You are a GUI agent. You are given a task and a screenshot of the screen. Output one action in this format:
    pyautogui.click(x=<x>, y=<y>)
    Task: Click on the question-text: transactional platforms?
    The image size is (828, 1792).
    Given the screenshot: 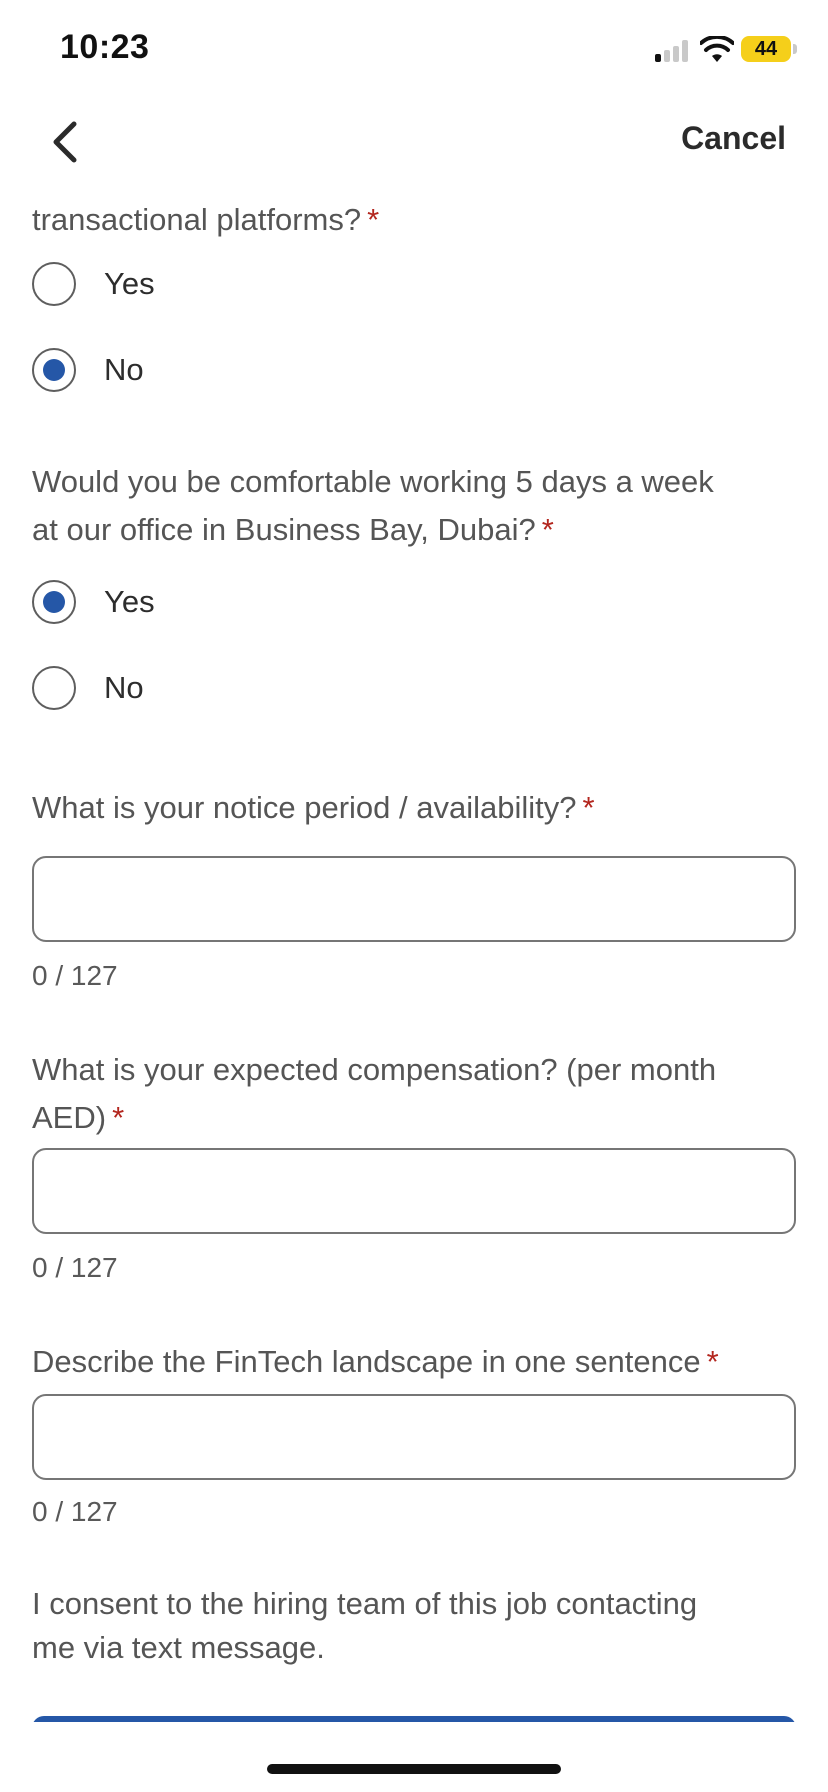 What is the action you would take?
    pyautogui.click(x=197, y=219)
    